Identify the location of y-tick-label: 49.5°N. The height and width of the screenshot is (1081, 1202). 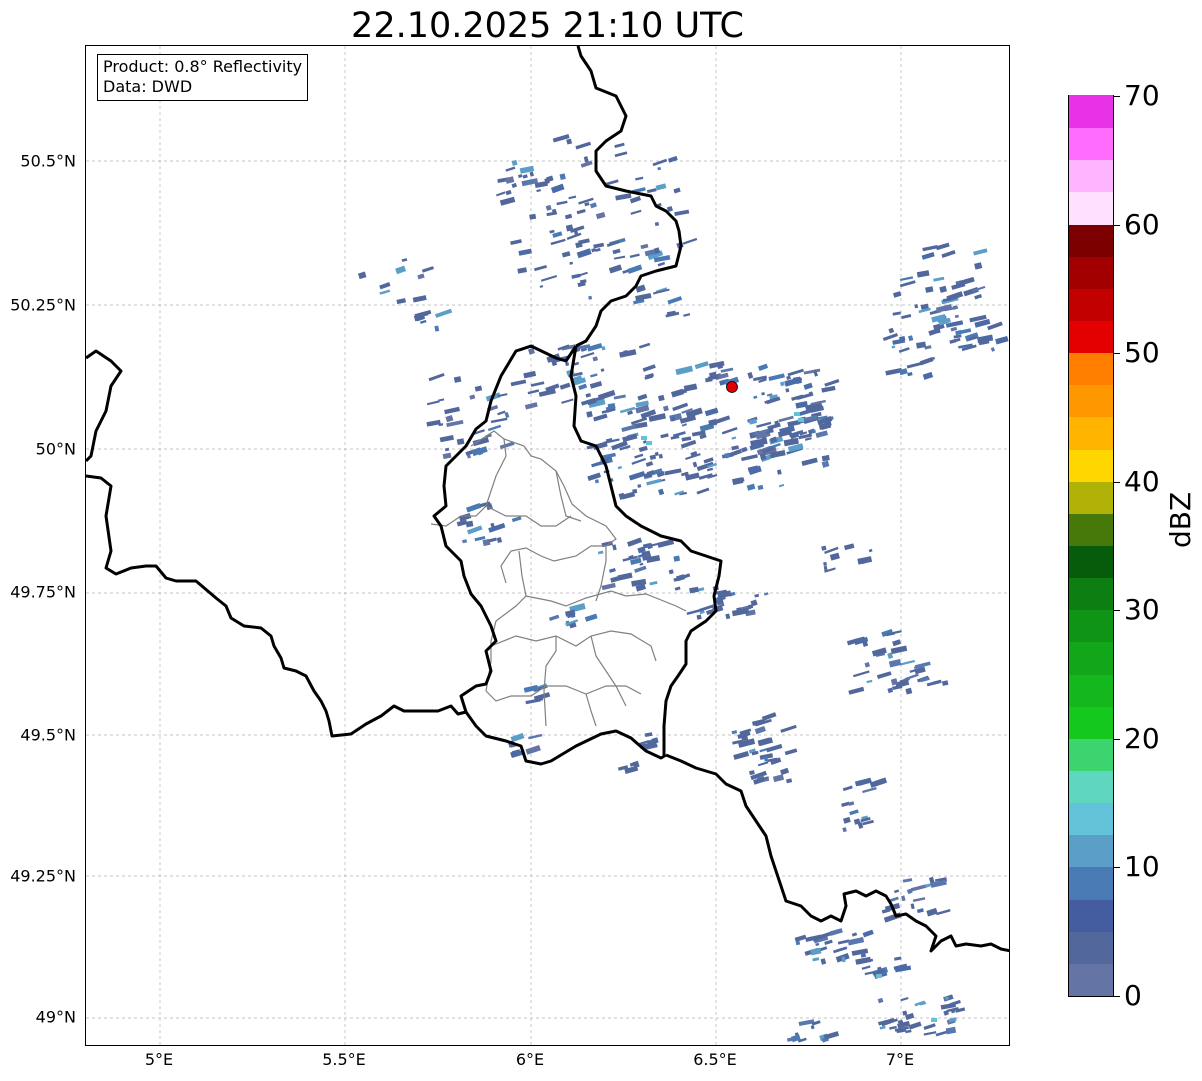
(48, 735).